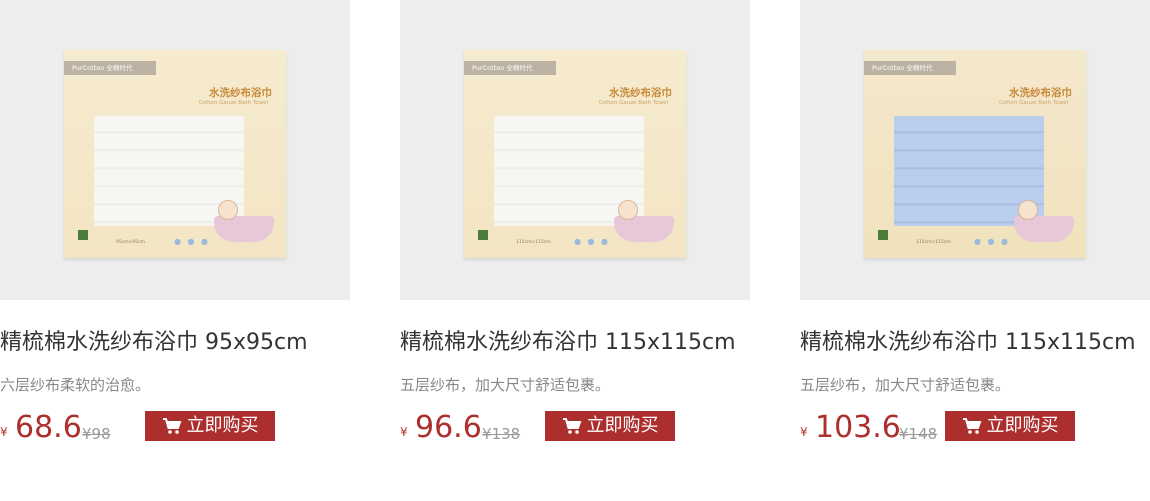 This screenshot has height=501, width=1150. Describe the element at coordinates (858, 427) in the screenshot. I see `current-price: 103.6` at that location.